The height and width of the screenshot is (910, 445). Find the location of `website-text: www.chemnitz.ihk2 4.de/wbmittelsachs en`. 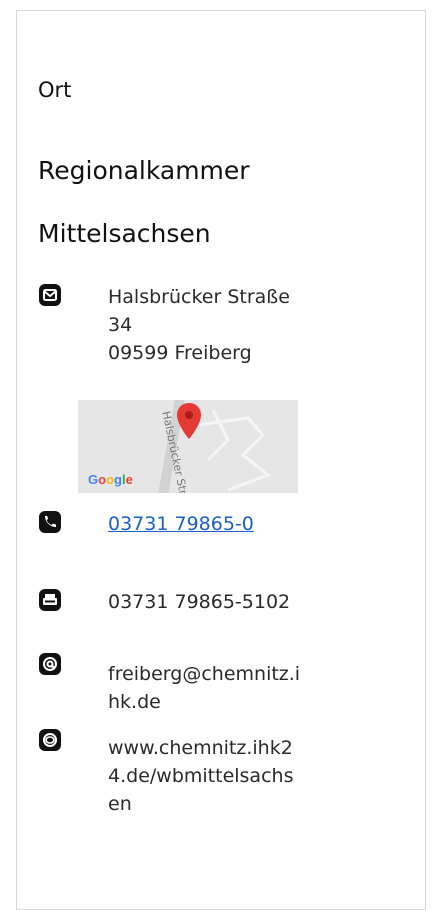

website-text: www.chemnitz.ihk2 4.de/wbmittelsachs en is located at coordinates (218, 776).